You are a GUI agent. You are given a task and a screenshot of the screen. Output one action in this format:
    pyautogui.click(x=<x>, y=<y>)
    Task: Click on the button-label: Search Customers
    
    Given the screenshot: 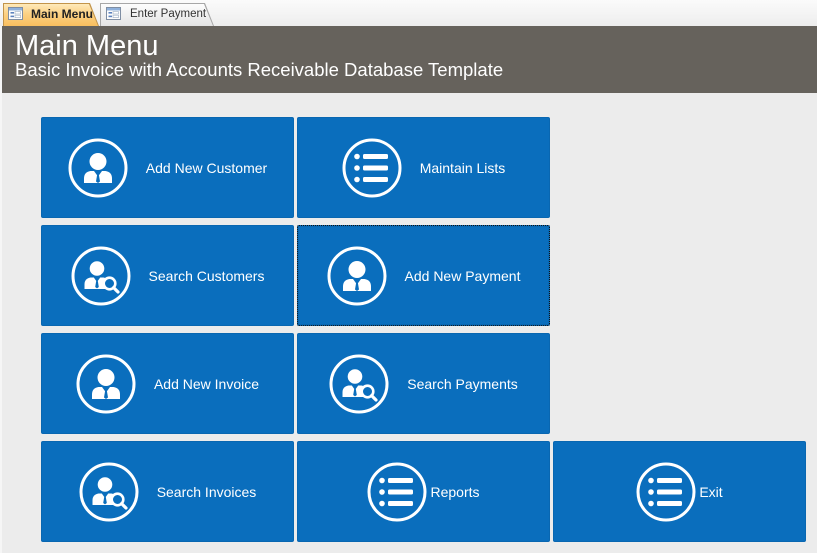 What is the action you would take?
    pyautogui.click(x=206, y=275)
    